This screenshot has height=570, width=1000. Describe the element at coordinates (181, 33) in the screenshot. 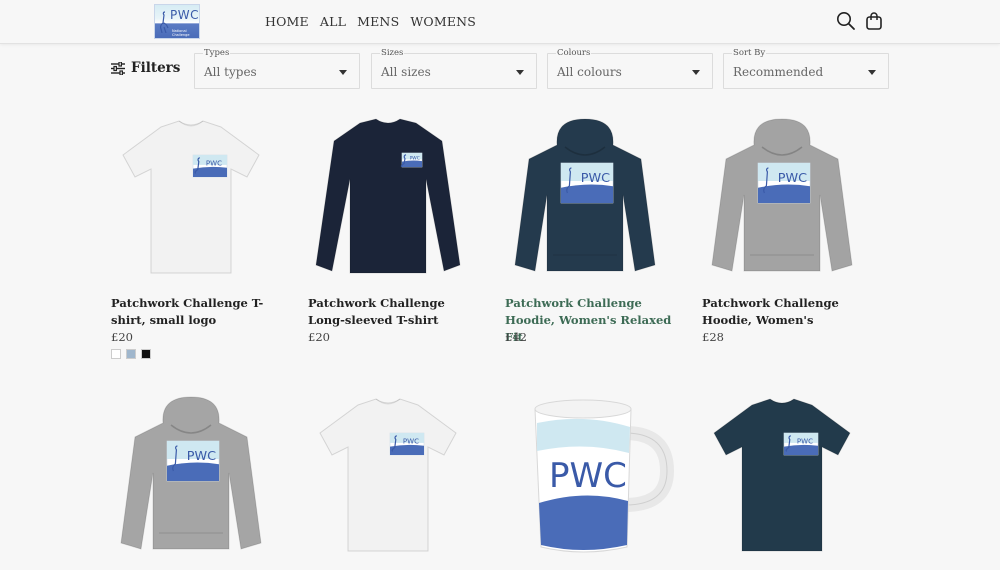

I see `logo-subtitle: National Challenge` at that location.